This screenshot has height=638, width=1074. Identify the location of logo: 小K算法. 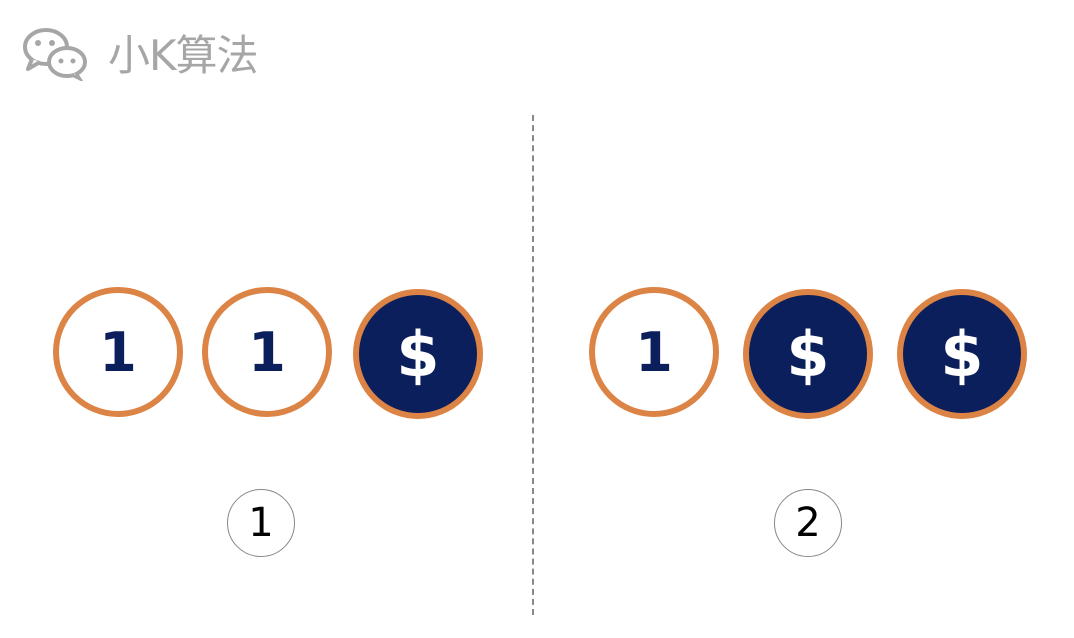
(140, 52).